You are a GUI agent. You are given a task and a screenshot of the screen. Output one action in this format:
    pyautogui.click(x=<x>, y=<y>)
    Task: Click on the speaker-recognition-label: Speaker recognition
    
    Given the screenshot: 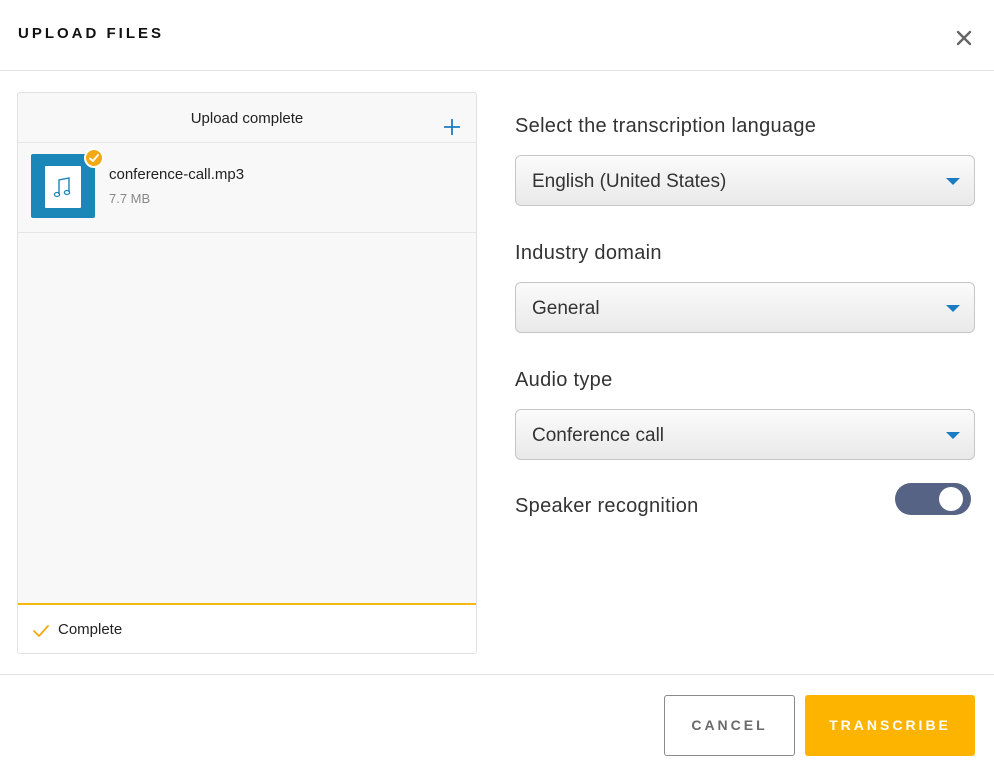 What is the action you would take?
    pyautogui.click(x=607, y=506)
    